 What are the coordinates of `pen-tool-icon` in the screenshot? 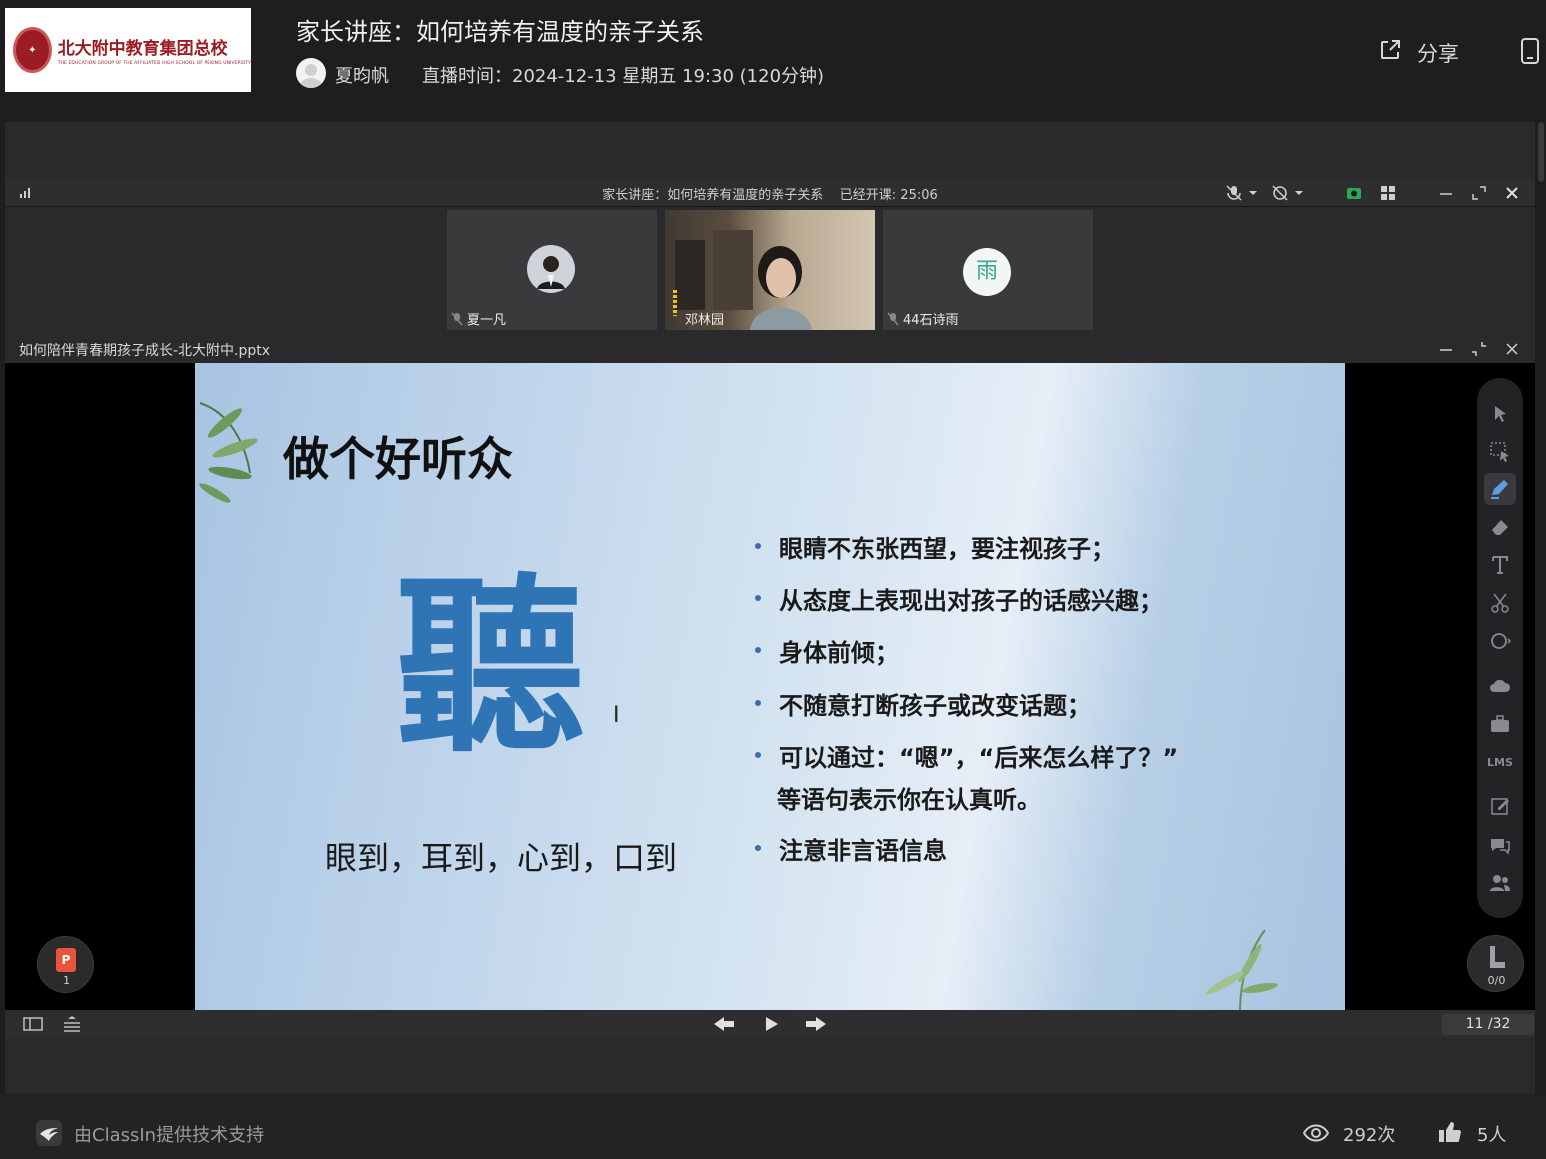 It's located at (1500, 489).